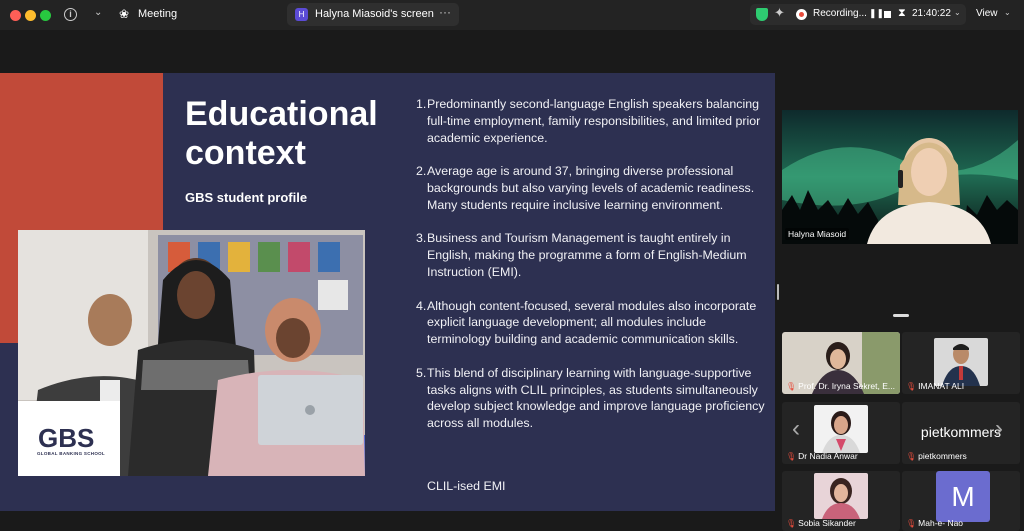 This screenshot has width=1024, height=531. I want to click on speaker-name-label: Halyna Miasoid, so click(817, 234).